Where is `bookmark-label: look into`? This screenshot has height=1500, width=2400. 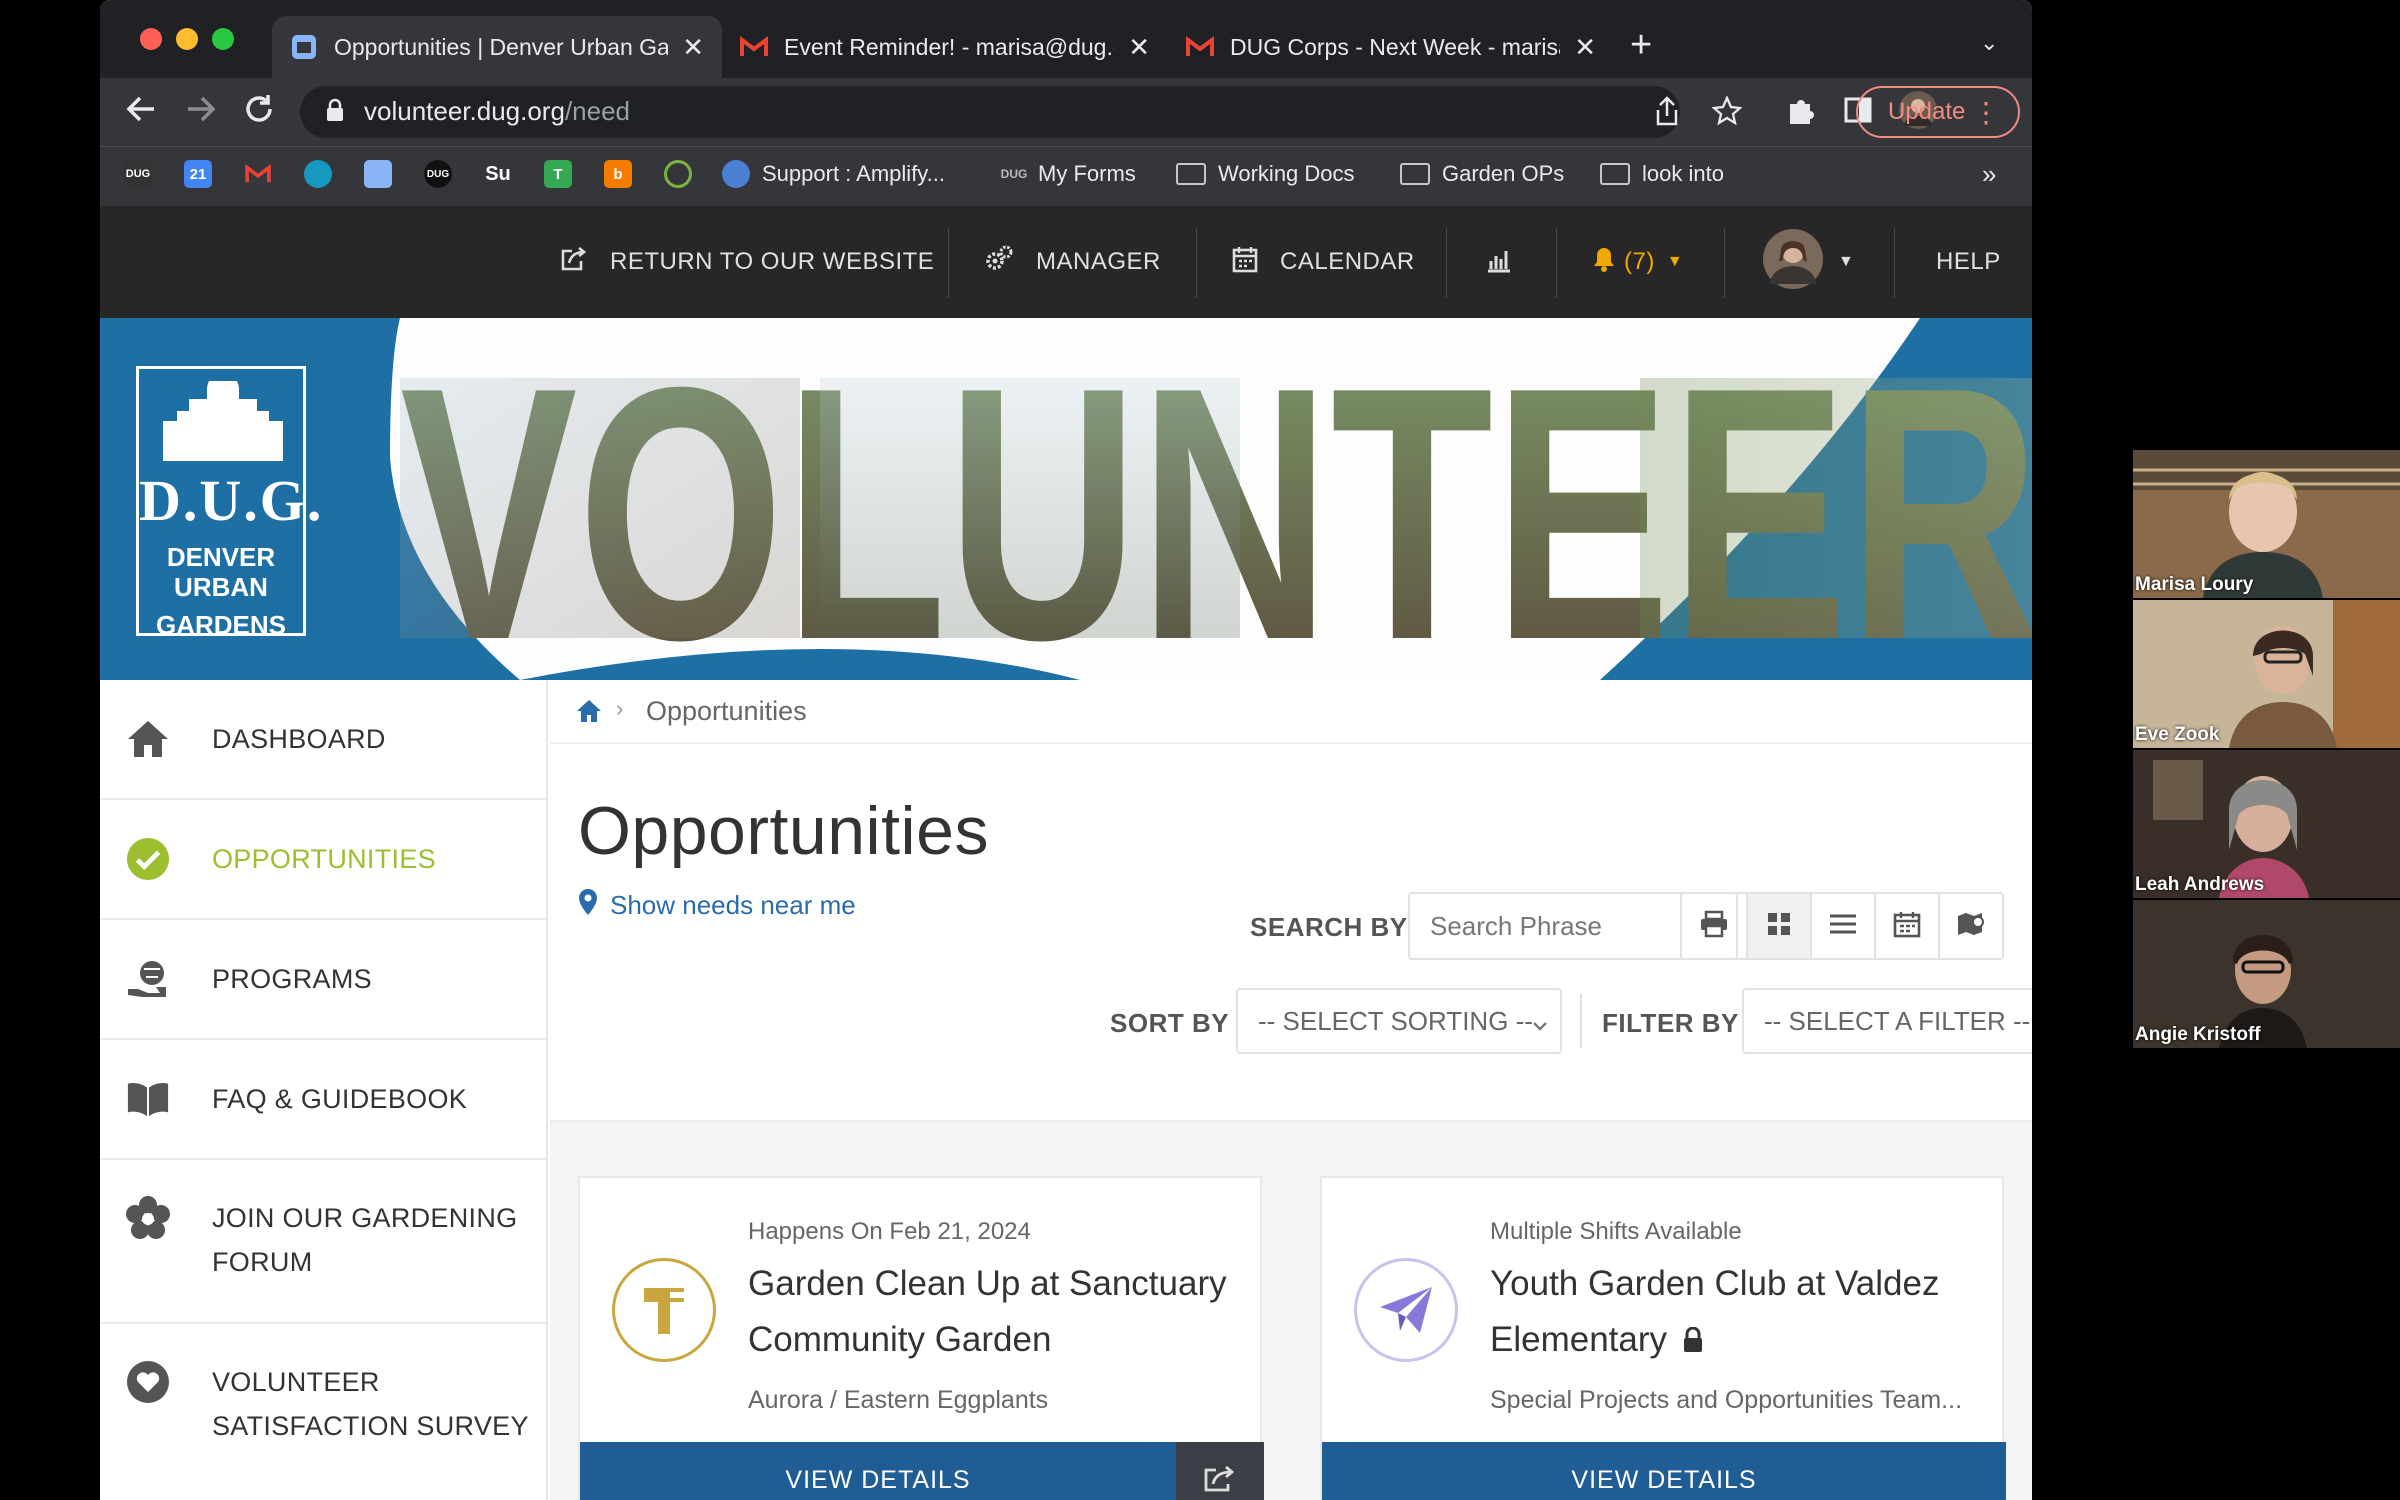 bookmark-label: look into is located at coordinates (1683, 173).